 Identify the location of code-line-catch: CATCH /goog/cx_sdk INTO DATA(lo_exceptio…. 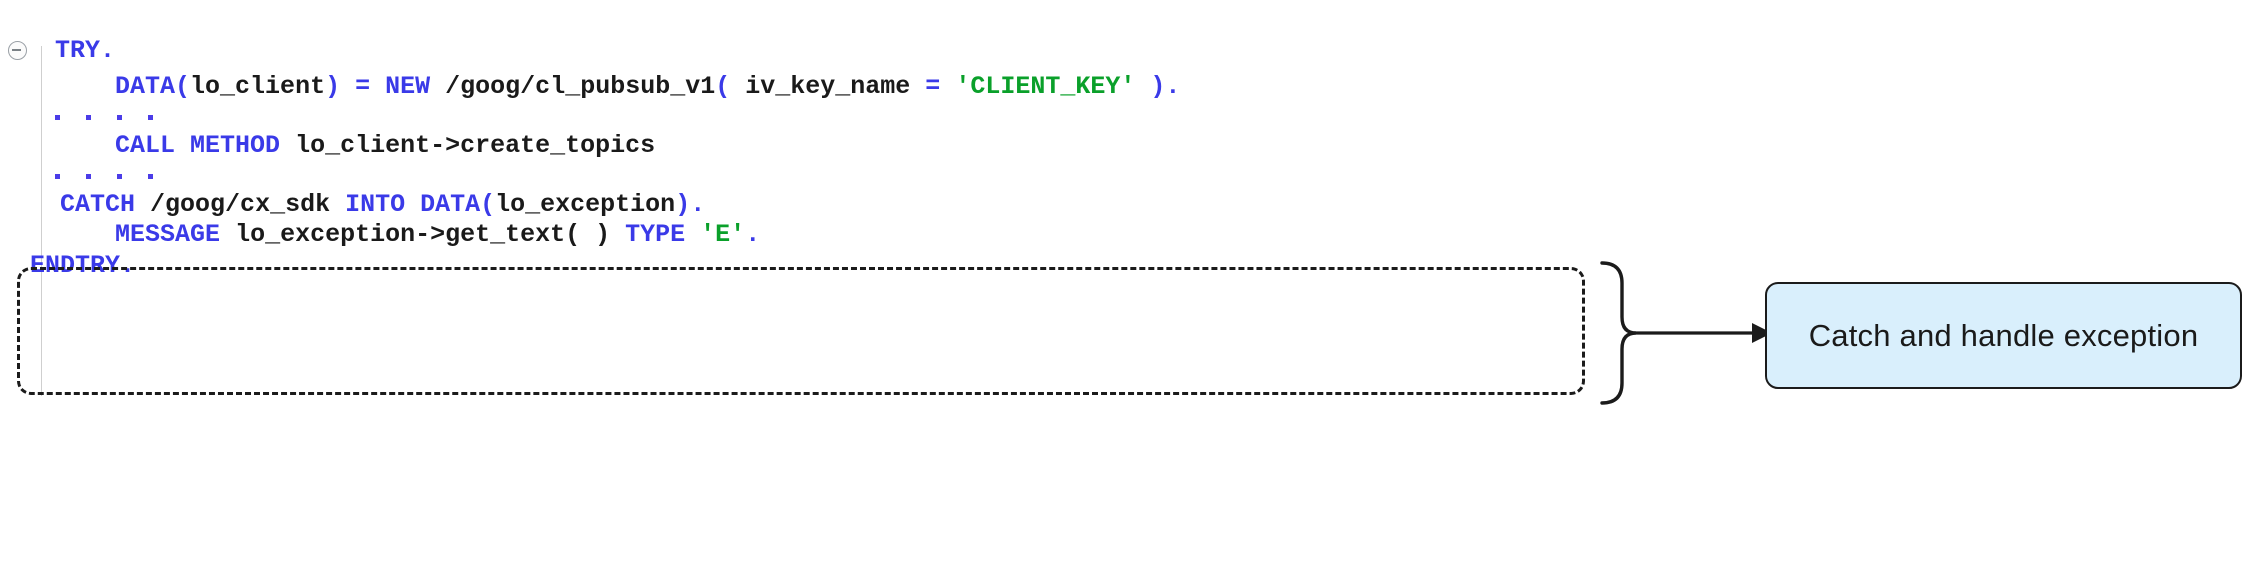
(367, 205).